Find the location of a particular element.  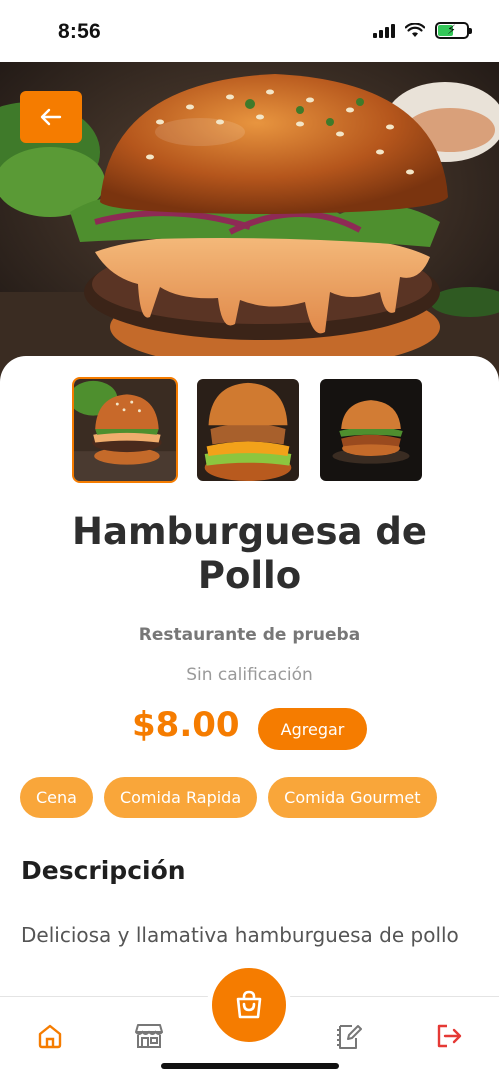

battery-charging-icon: ⚡ is located at coordinates (453, 30).